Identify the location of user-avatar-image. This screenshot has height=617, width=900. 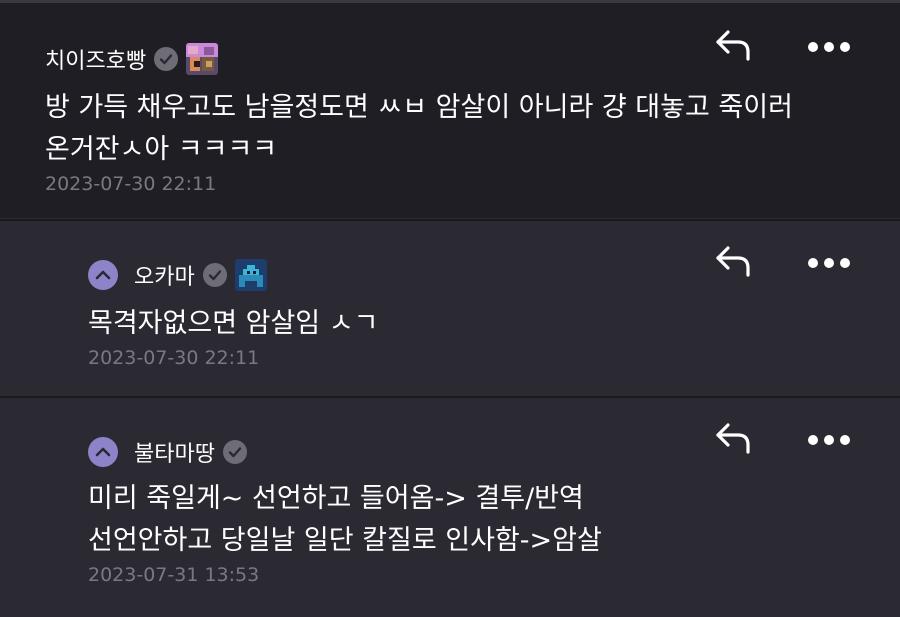
(202, 59).